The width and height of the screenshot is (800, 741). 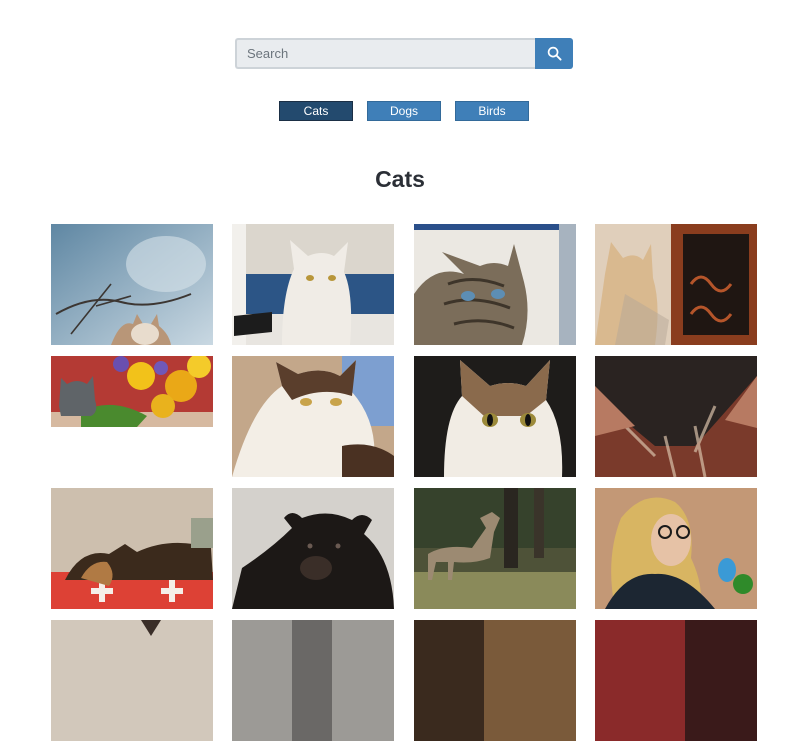 I want to click on deer-photo, so click(x=495, y=548).